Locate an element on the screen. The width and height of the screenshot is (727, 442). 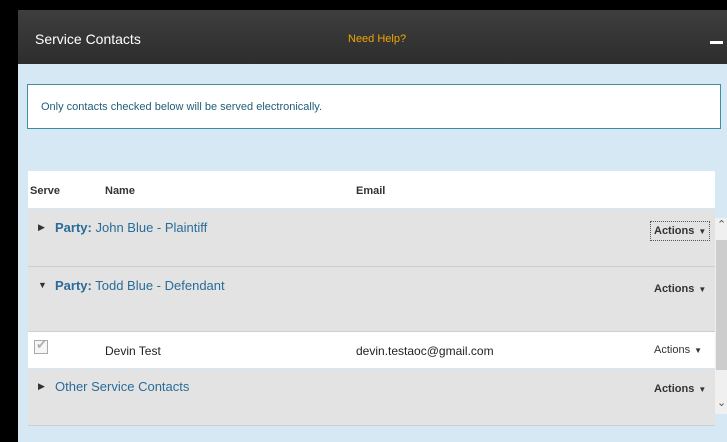
group-row-other-contacts: ▶ Other Service Contacts Actions ▼ is located at coordinates (371, 397).